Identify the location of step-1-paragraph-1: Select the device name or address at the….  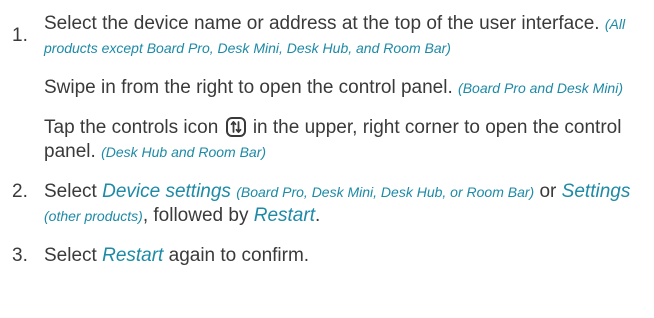
(343, 36).